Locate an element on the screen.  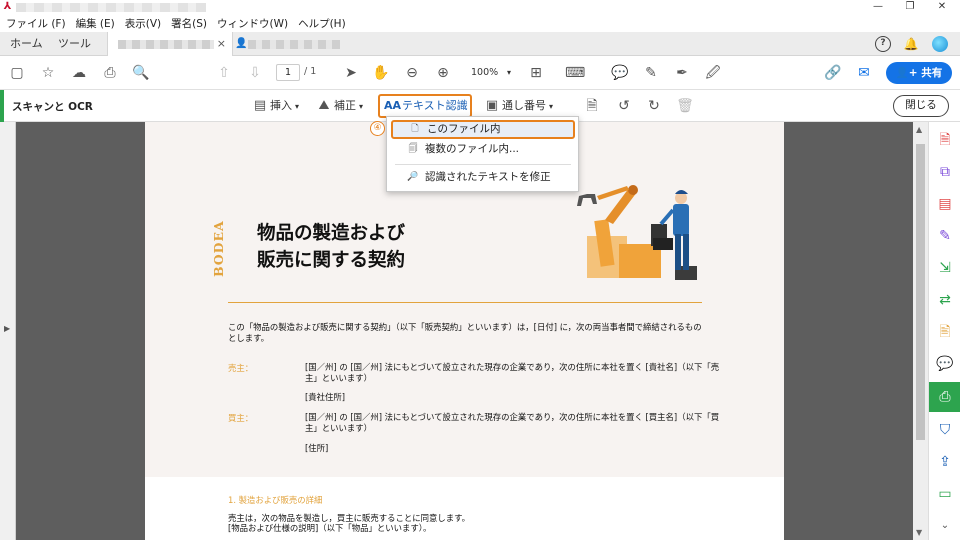
minimize-button: — is located at coordinates (878, 7).